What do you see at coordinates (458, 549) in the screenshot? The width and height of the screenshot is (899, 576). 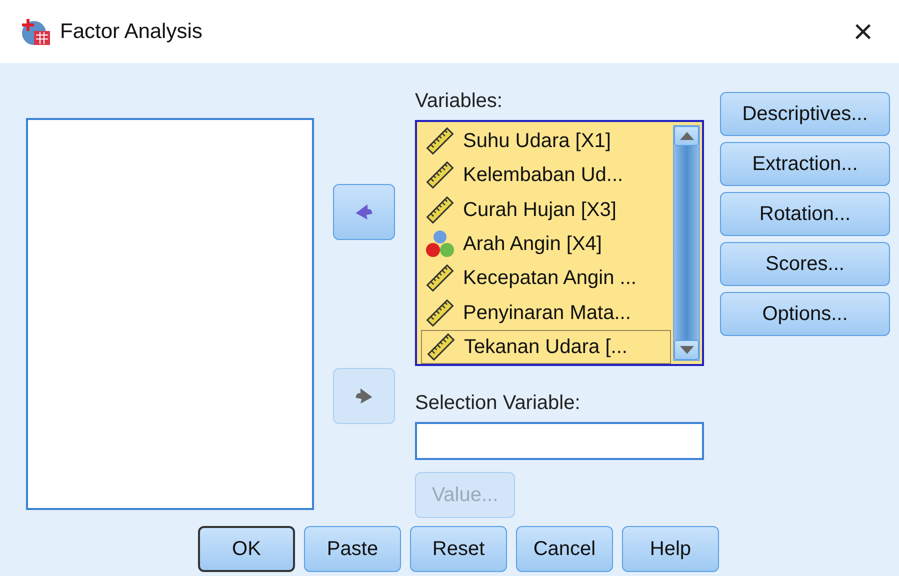 I see `reset-button: Reset` at bounding box center [458, 549].